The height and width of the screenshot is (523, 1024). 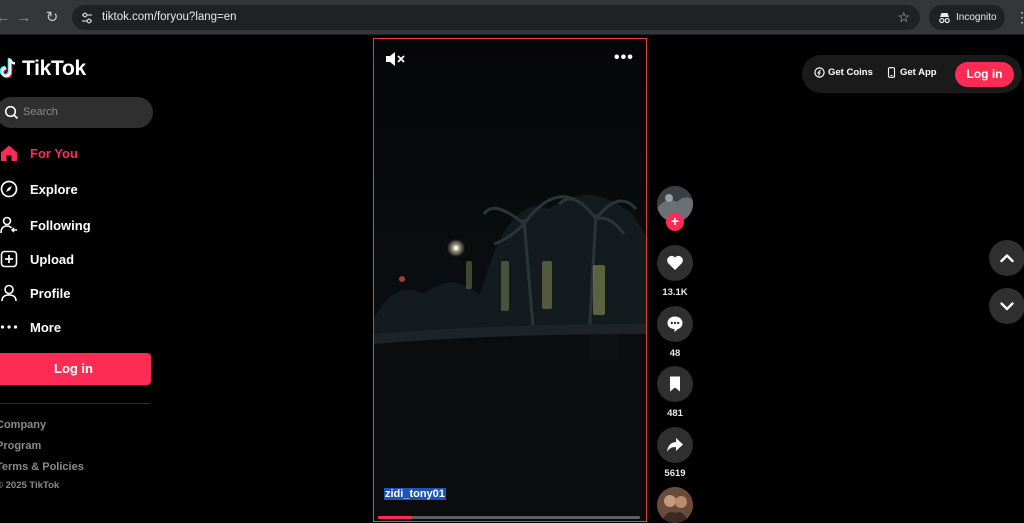 I want to click on header-actions: Get Coins Get App Log in, so click(x=912, y=74).